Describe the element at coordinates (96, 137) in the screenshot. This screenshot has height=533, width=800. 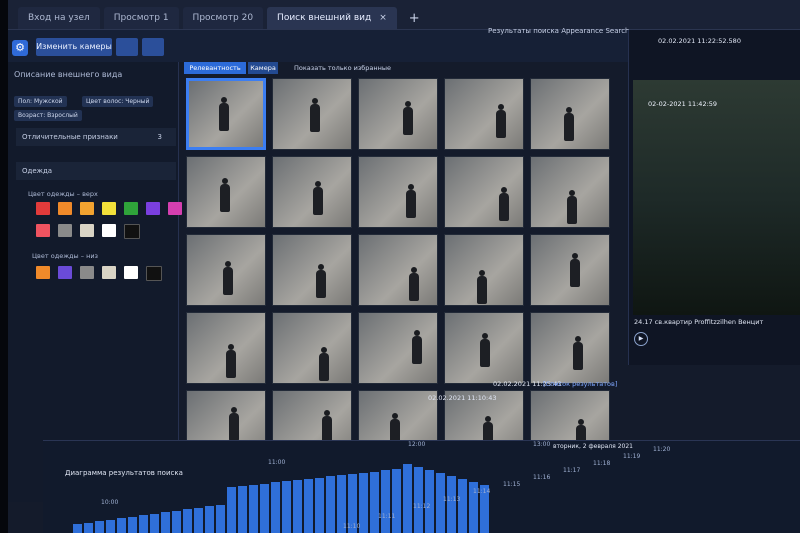
I see `distinct-features-row: Отличительные признаки 3` at that location.